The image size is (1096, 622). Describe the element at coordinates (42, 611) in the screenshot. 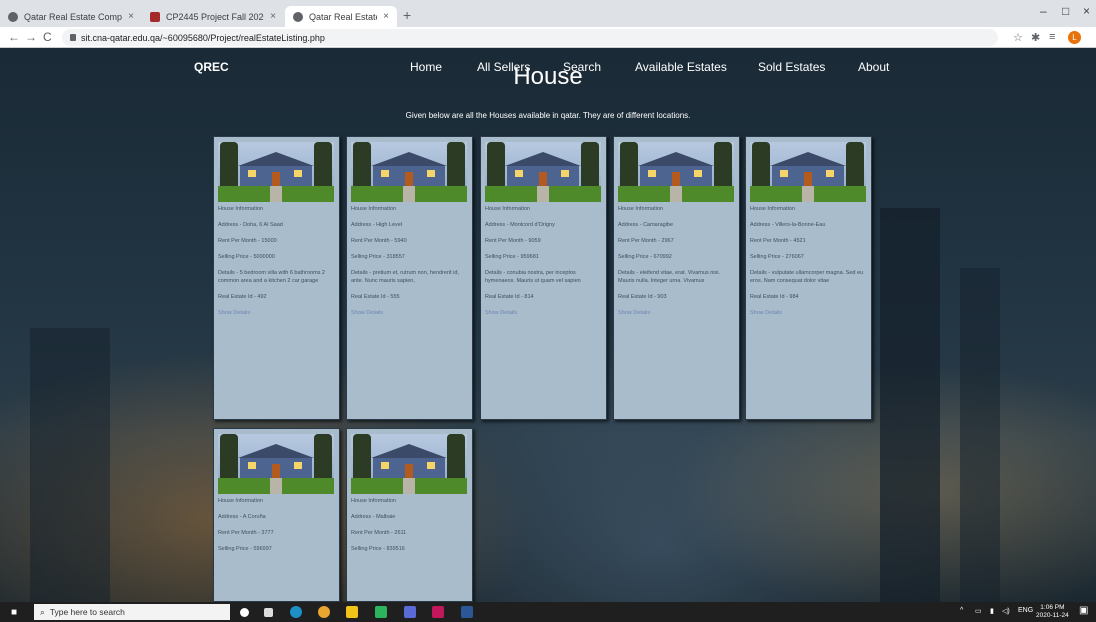

I see `search-icon: ⌕` at that location.